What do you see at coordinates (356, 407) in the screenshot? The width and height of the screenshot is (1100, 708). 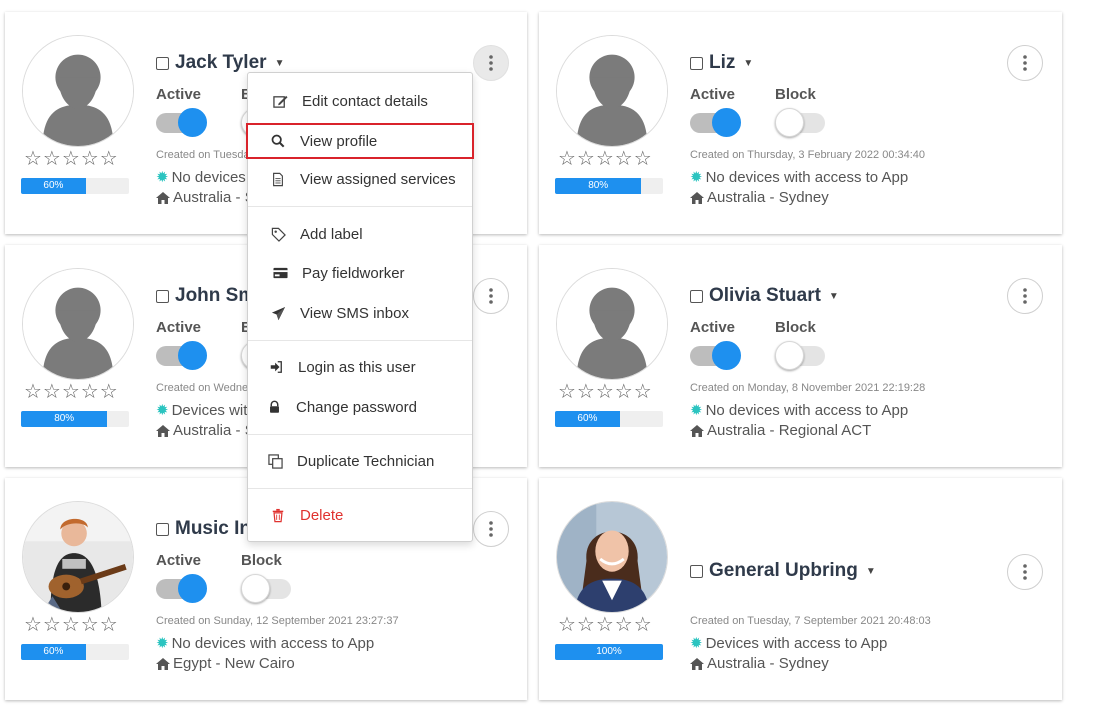 I see `menu-item-label: Change password` at bounding box center [356, 407].